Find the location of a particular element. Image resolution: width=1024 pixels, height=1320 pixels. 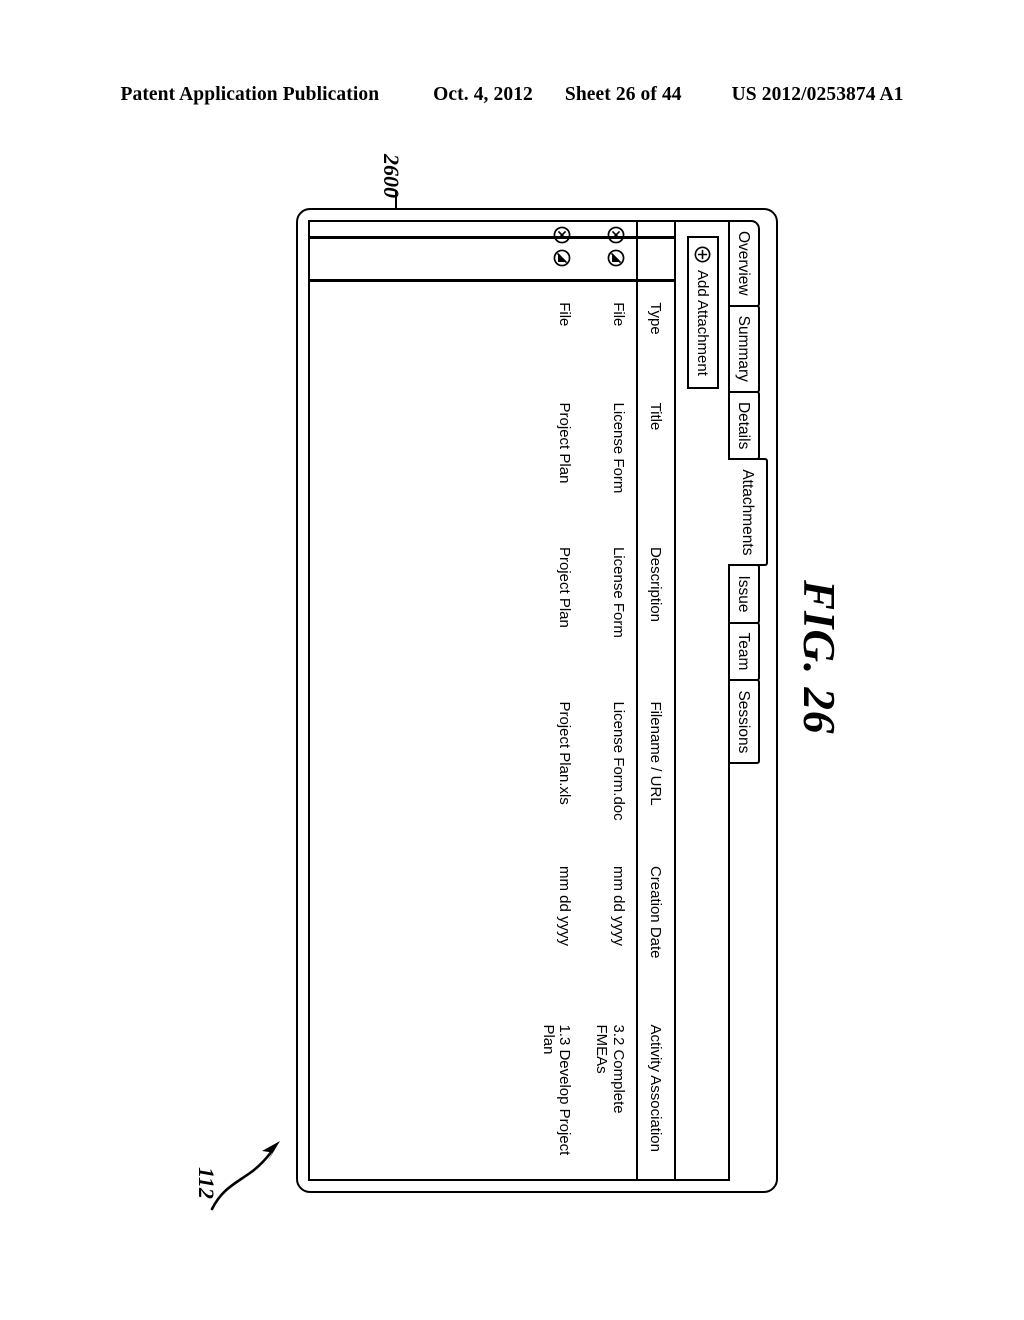

tab-issue: Issue is located at coordinates (744, 594).